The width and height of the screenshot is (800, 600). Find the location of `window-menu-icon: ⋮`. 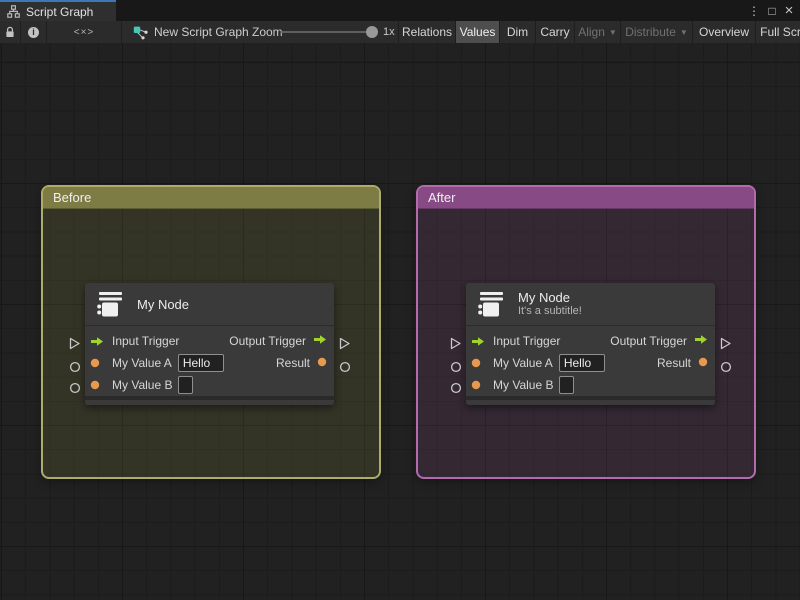

window-menu-icon: ⋮ is located at coordinates (754, 10).